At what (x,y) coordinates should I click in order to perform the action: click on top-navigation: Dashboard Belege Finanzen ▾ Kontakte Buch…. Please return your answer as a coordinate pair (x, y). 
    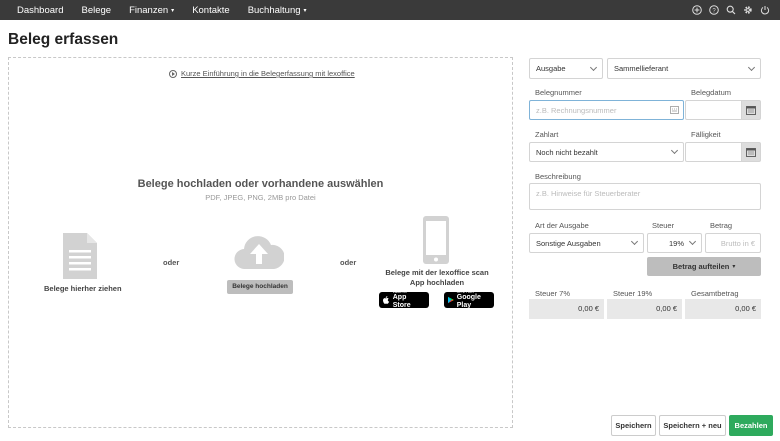
    Looking at the image, I should click on (390, 10).